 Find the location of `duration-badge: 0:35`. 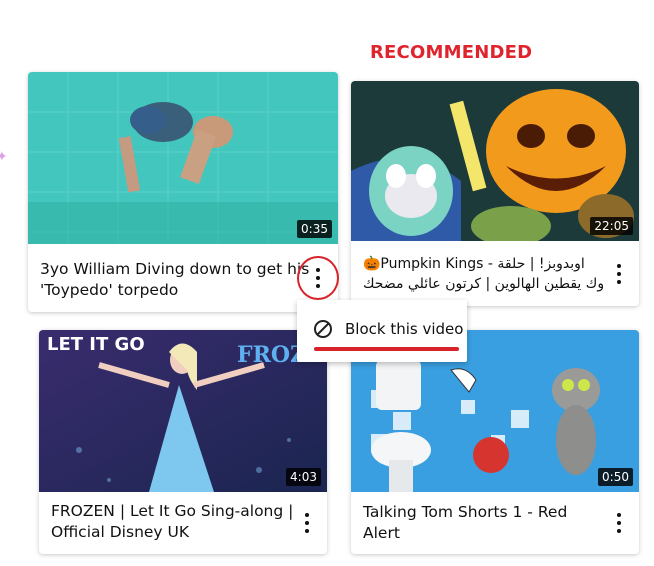

duration-badge: 0:35 is located at coordinates (314, 229).